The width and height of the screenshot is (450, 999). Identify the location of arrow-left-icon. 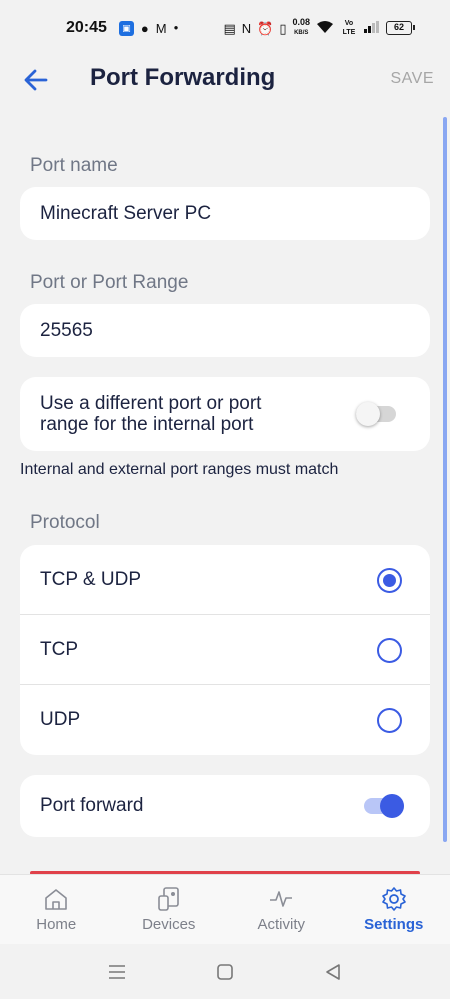
(36, 80).